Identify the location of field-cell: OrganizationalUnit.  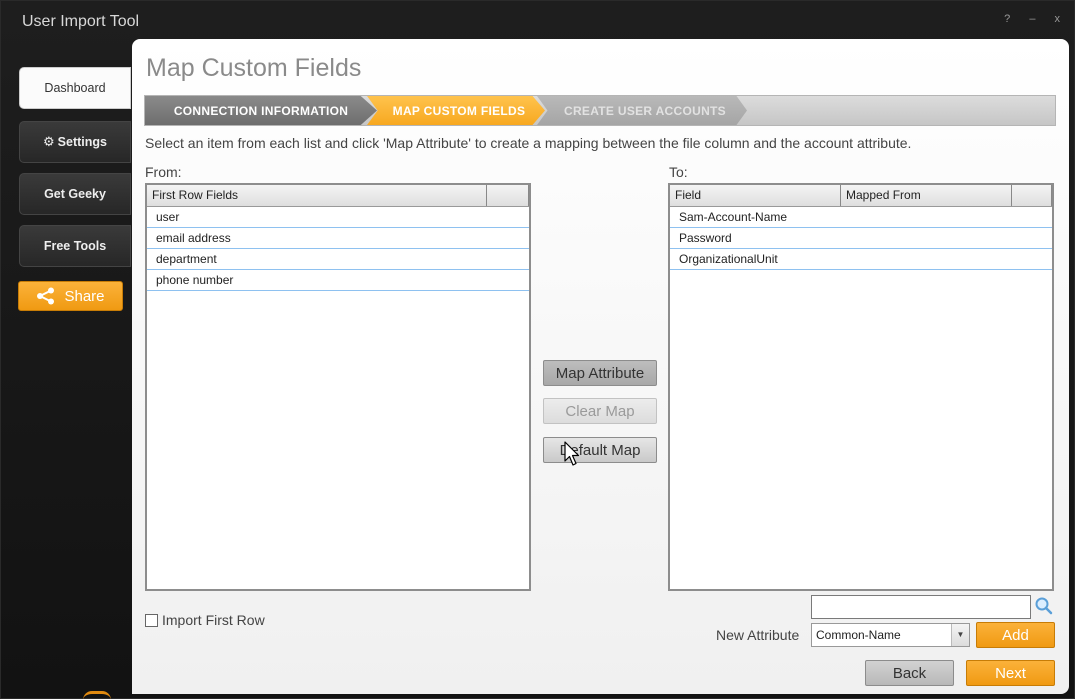
(728, 259).